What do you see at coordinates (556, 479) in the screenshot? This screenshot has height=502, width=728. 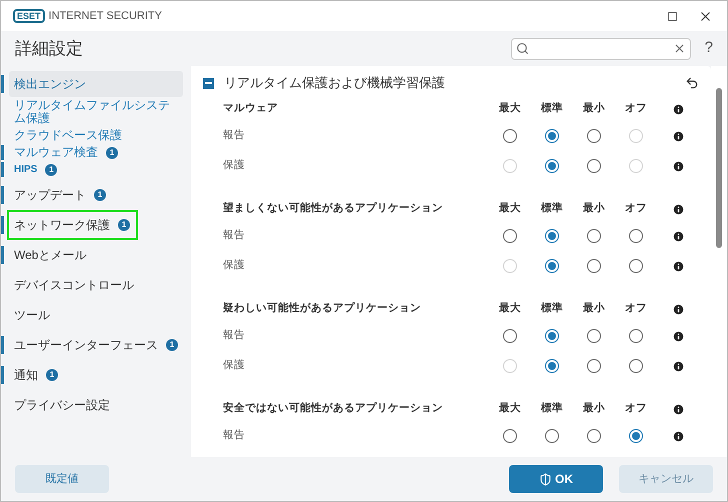 I see `ok-button: OK` at bounding box center [556, 479].